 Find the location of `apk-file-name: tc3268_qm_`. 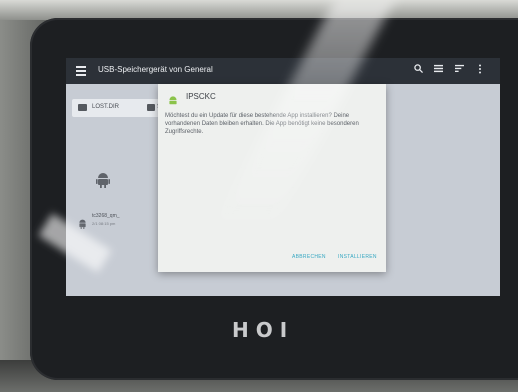

apk-file-name: tc3268_qm_ is located at coordinates (106, 216).